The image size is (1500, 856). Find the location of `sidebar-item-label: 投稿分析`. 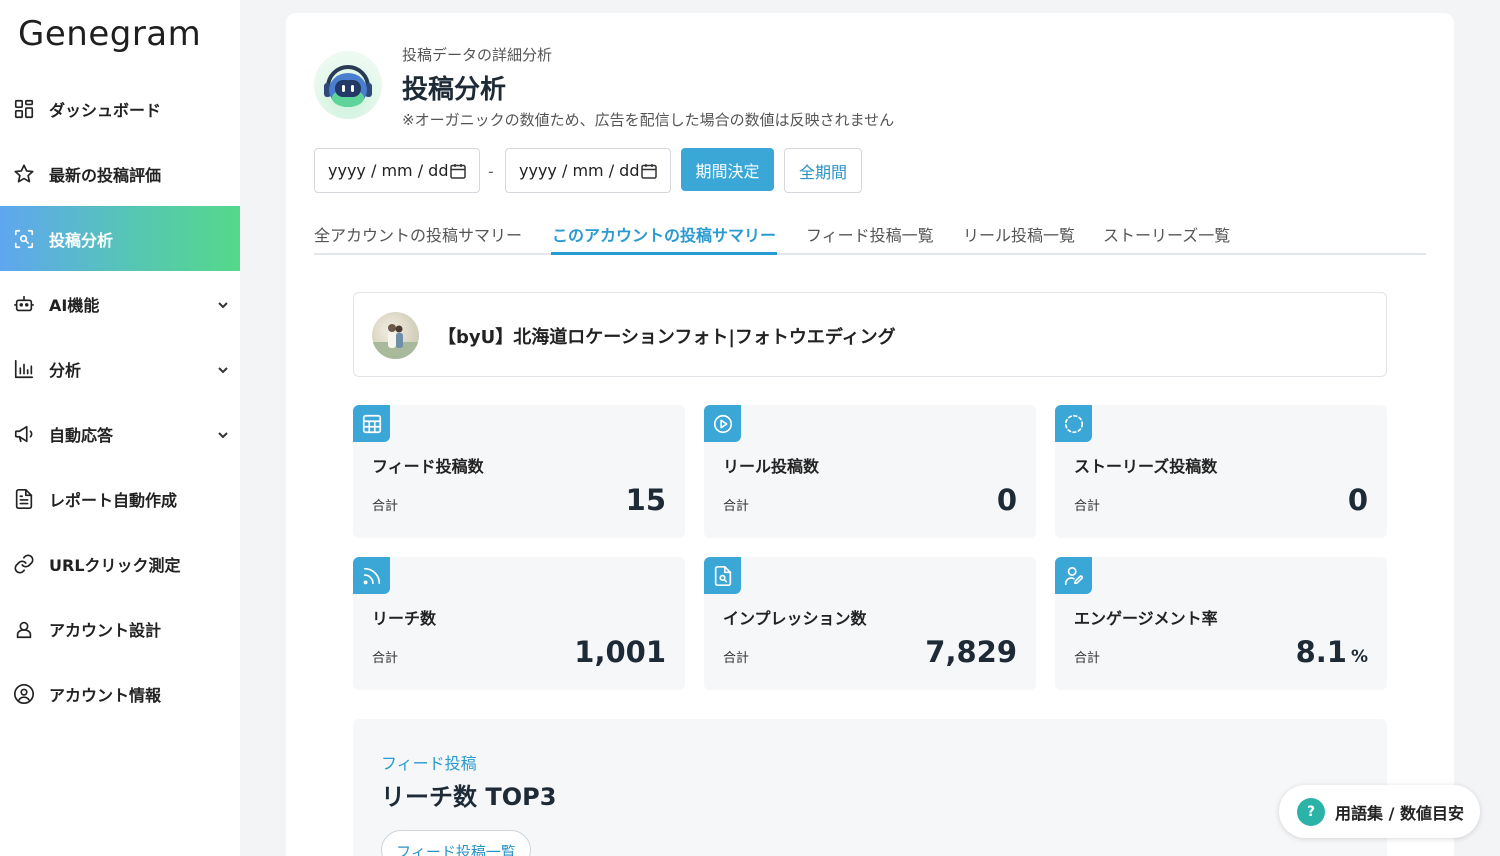

sidebar-item-label: 投稿分析 is located at coordinates (81, 240).